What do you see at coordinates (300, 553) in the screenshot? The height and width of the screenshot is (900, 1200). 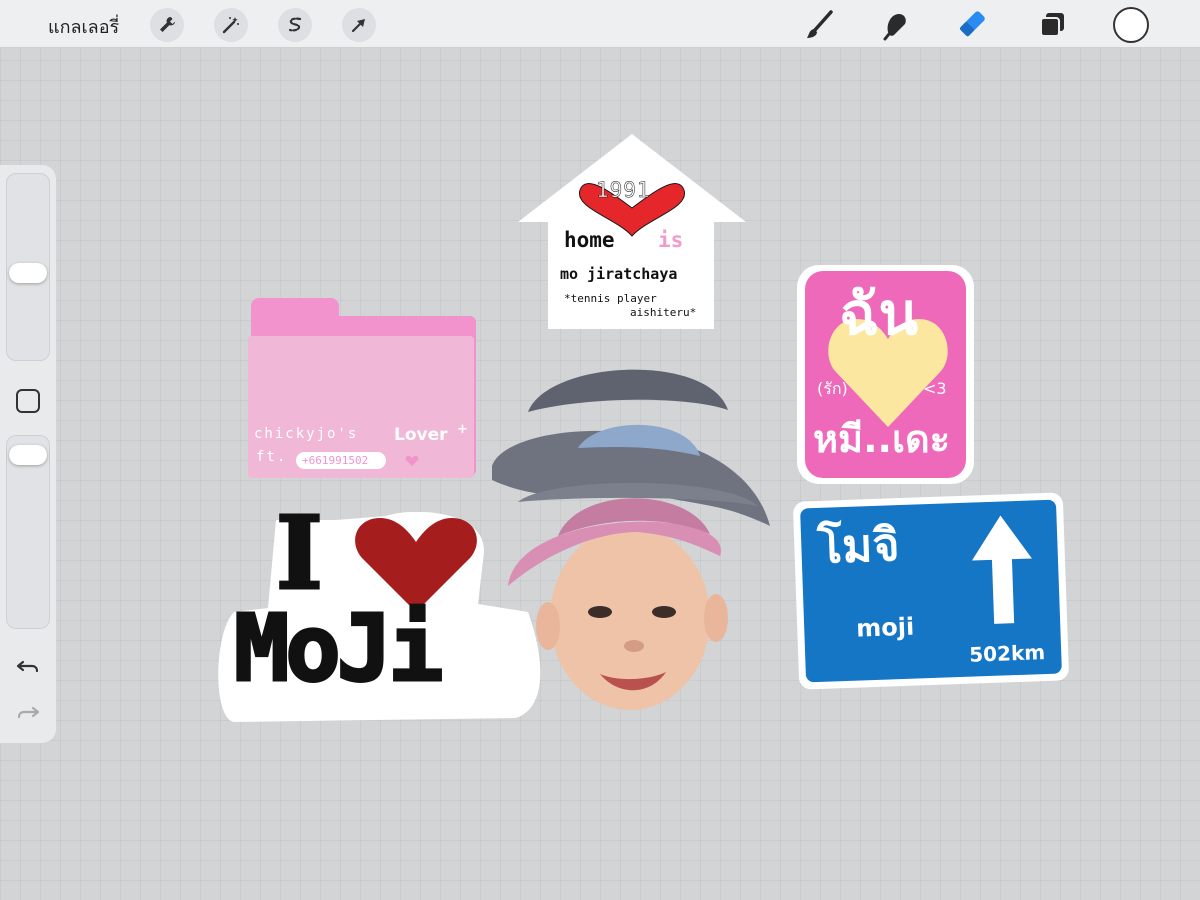 I see `i-letter: I` at bounding box center [300, 553].